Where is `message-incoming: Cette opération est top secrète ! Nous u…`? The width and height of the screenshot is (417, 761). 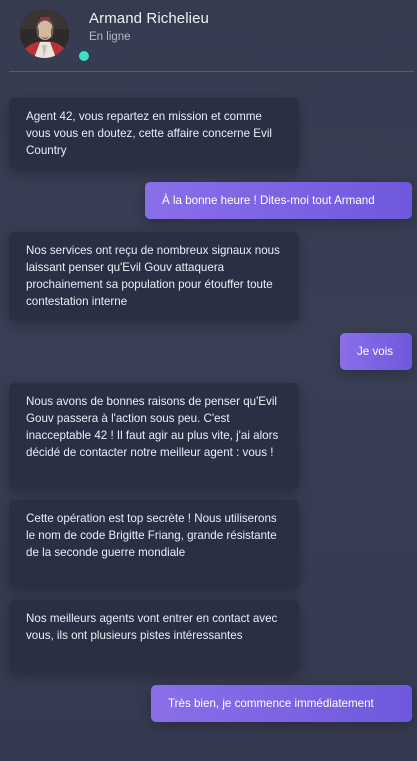
message-incoming: Cette opération est top secrète ! Nous u… is located at coordinates (154, 544).